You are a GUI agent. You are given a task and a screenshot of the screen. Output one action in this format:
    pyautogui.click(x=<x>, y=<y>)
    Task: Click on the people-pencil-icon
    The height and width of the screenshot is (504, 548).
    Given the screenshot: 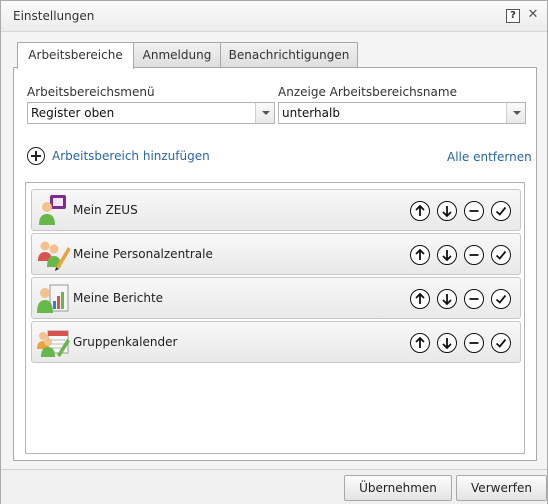 What is the action you would take?
    pyautogui.click(x=54, y=256)
    